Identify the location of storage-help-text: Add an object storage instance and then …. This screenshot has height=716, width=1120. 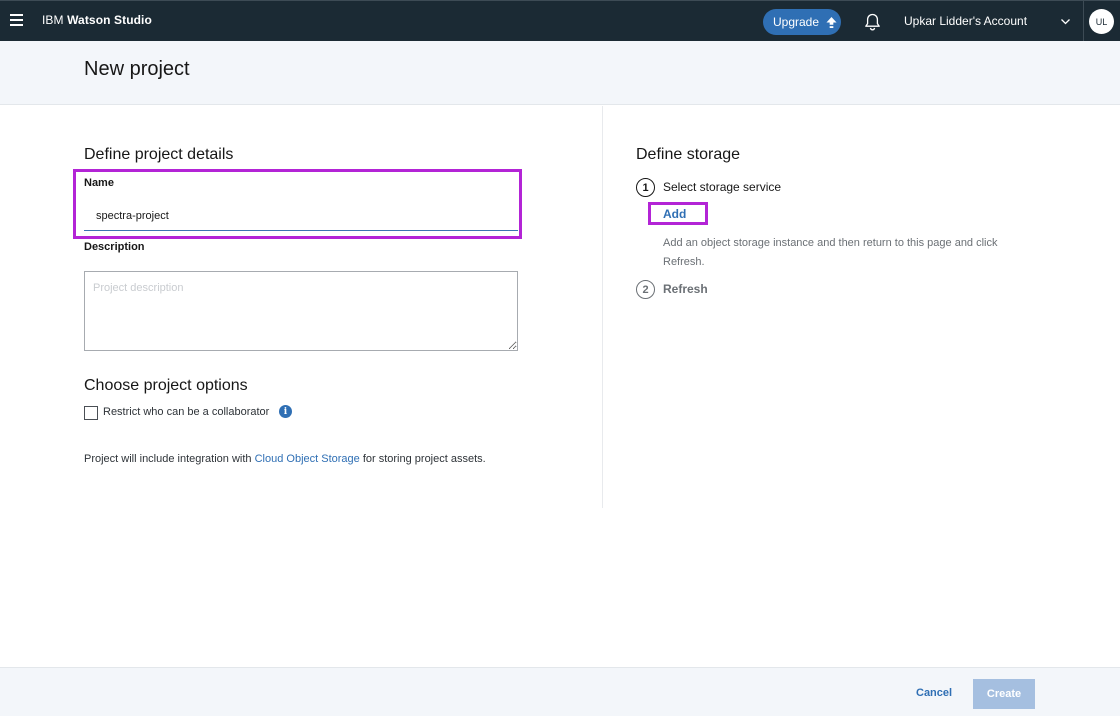
(830, 252).